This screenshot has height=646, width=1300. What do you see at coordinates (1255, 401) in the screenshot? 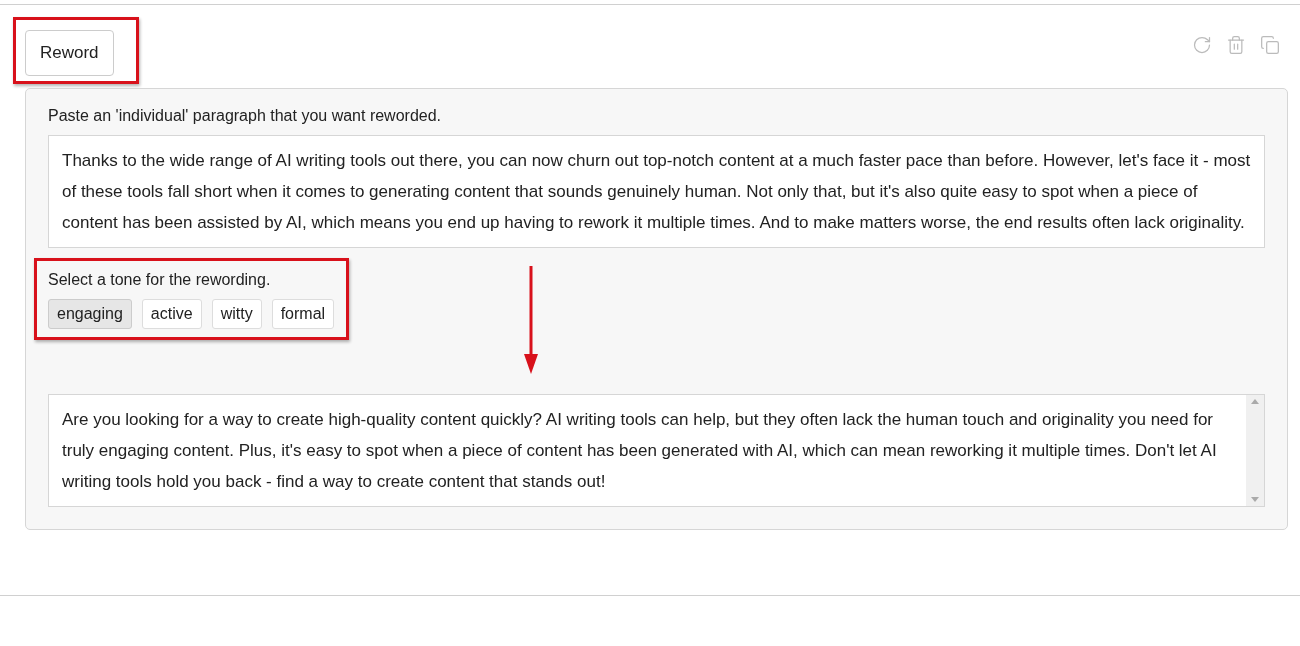
I see `scroll-up-icon` at bounding box center [1255, 401].